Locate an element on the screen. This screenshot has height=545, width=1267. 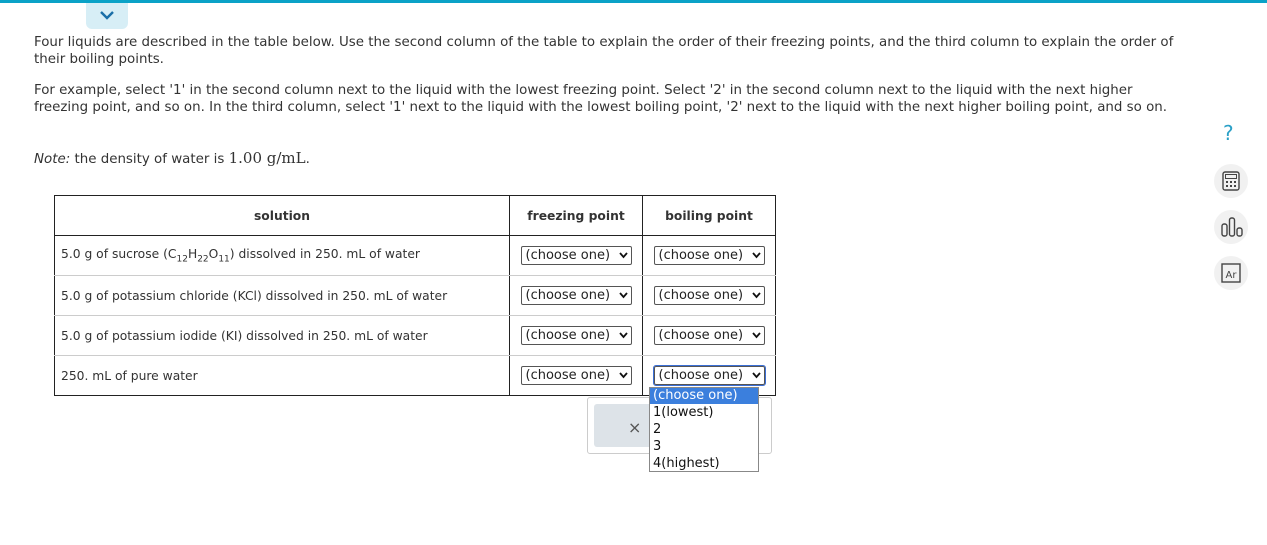
dropdown-option: 1(lowest) is located at coordinates (704, 412).